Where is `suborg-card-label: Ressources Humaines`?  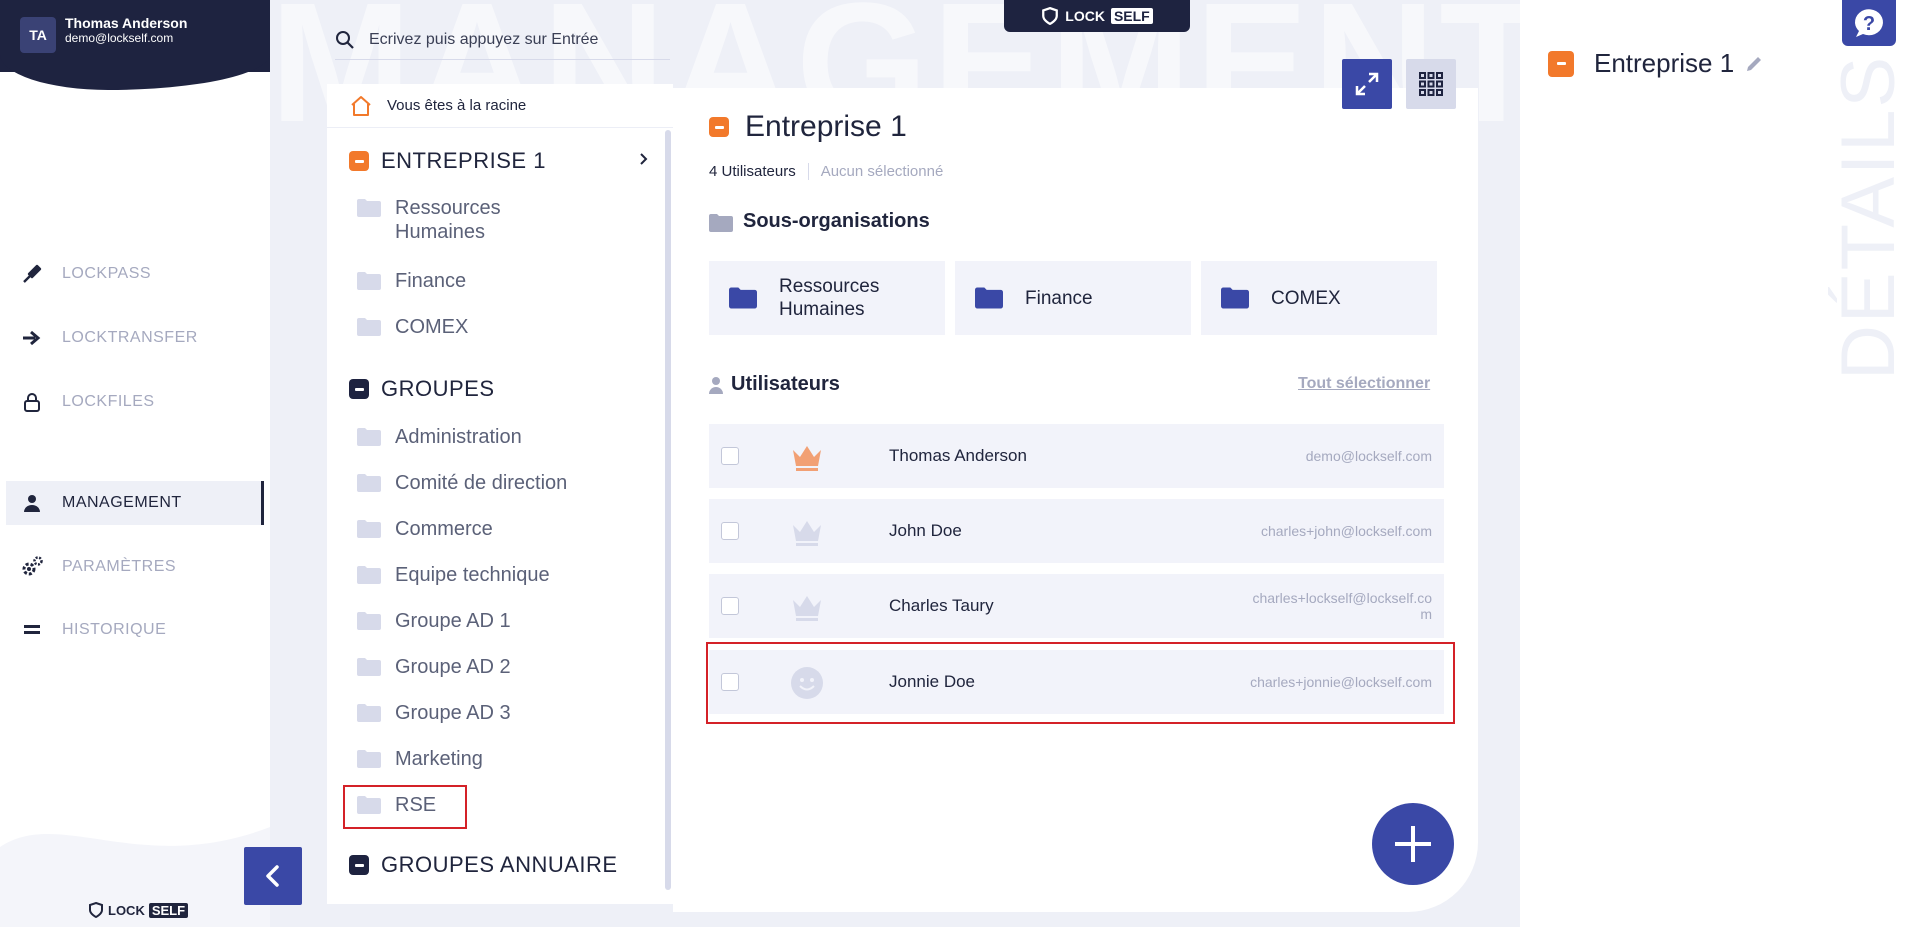 suborg-card-label: Ressources Humaines is located at coordinates (829, 298).